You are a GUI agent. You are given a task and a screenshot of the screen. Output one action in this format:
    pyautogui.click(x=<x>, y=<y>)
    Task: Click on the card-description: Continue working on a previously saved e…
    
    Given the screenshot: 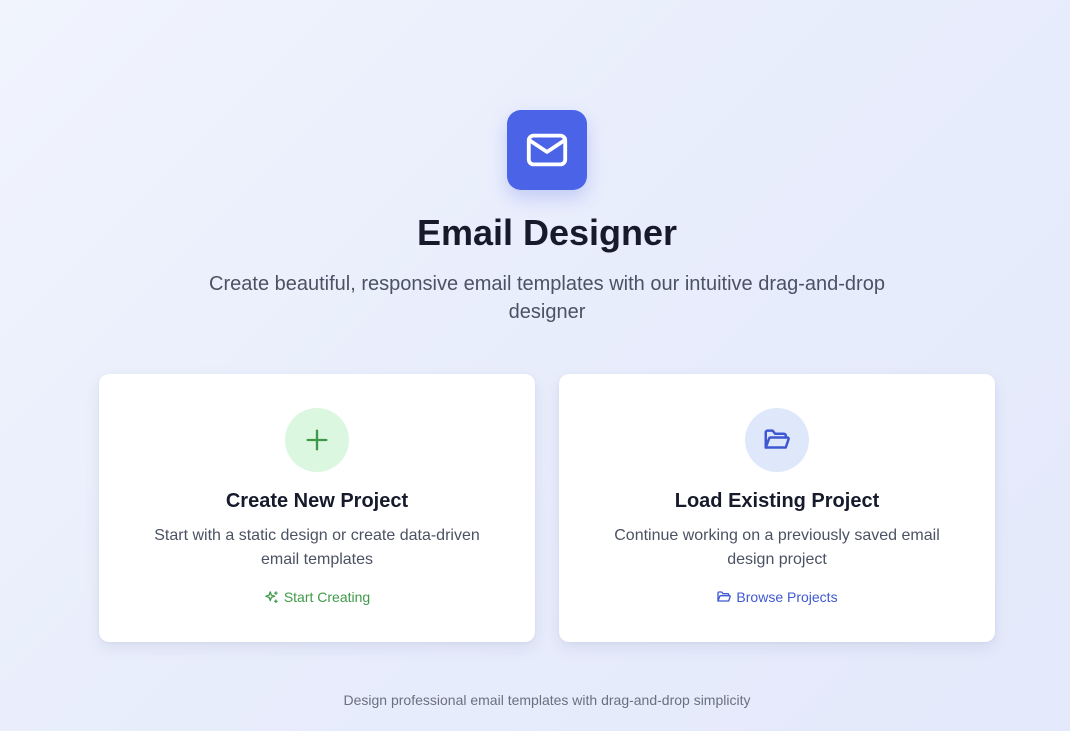 What is the action you would take?
    pyautogui.click(x=777, y=547)
    